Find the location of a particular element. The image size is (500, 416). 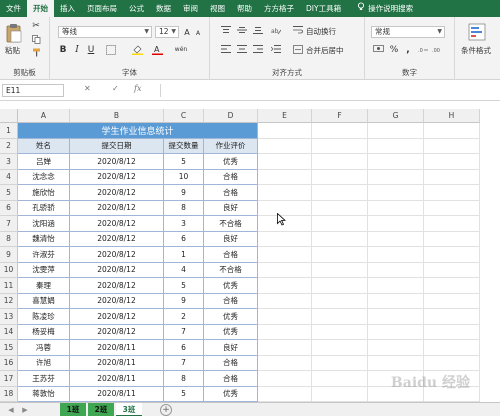

paste-button-label: 粘贴 is located at coordinates (12, 50).